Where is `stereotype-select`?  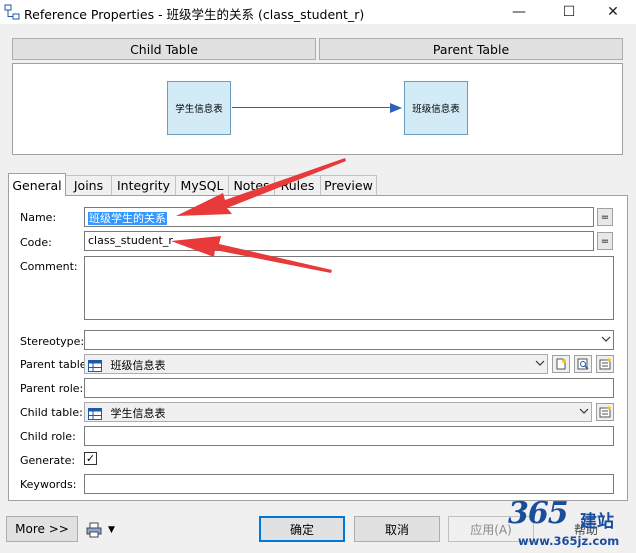
stereotype-select is located at coordinates (349, 340).